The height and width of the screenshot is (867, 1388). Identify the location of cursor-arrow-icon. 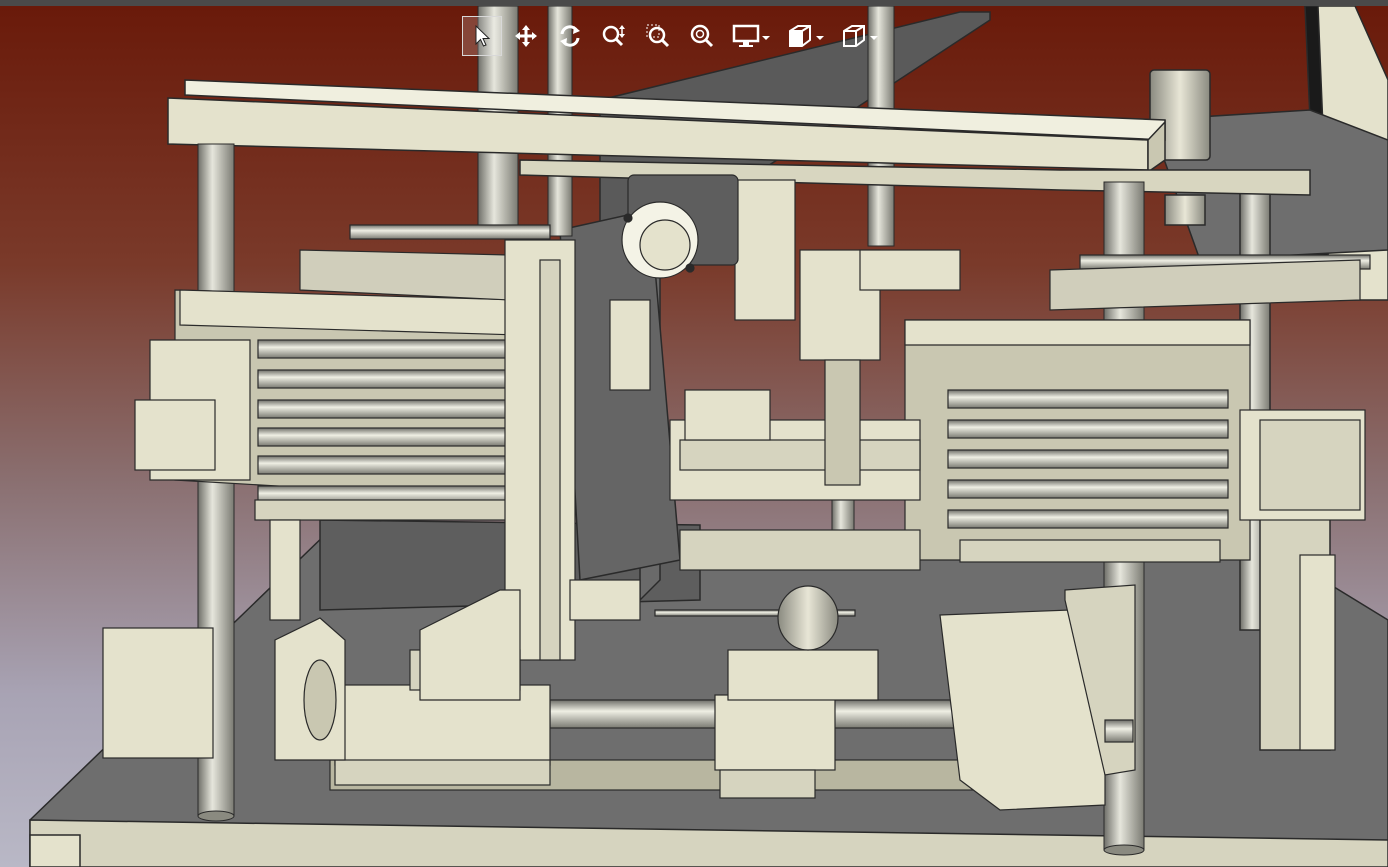
(483, 35).